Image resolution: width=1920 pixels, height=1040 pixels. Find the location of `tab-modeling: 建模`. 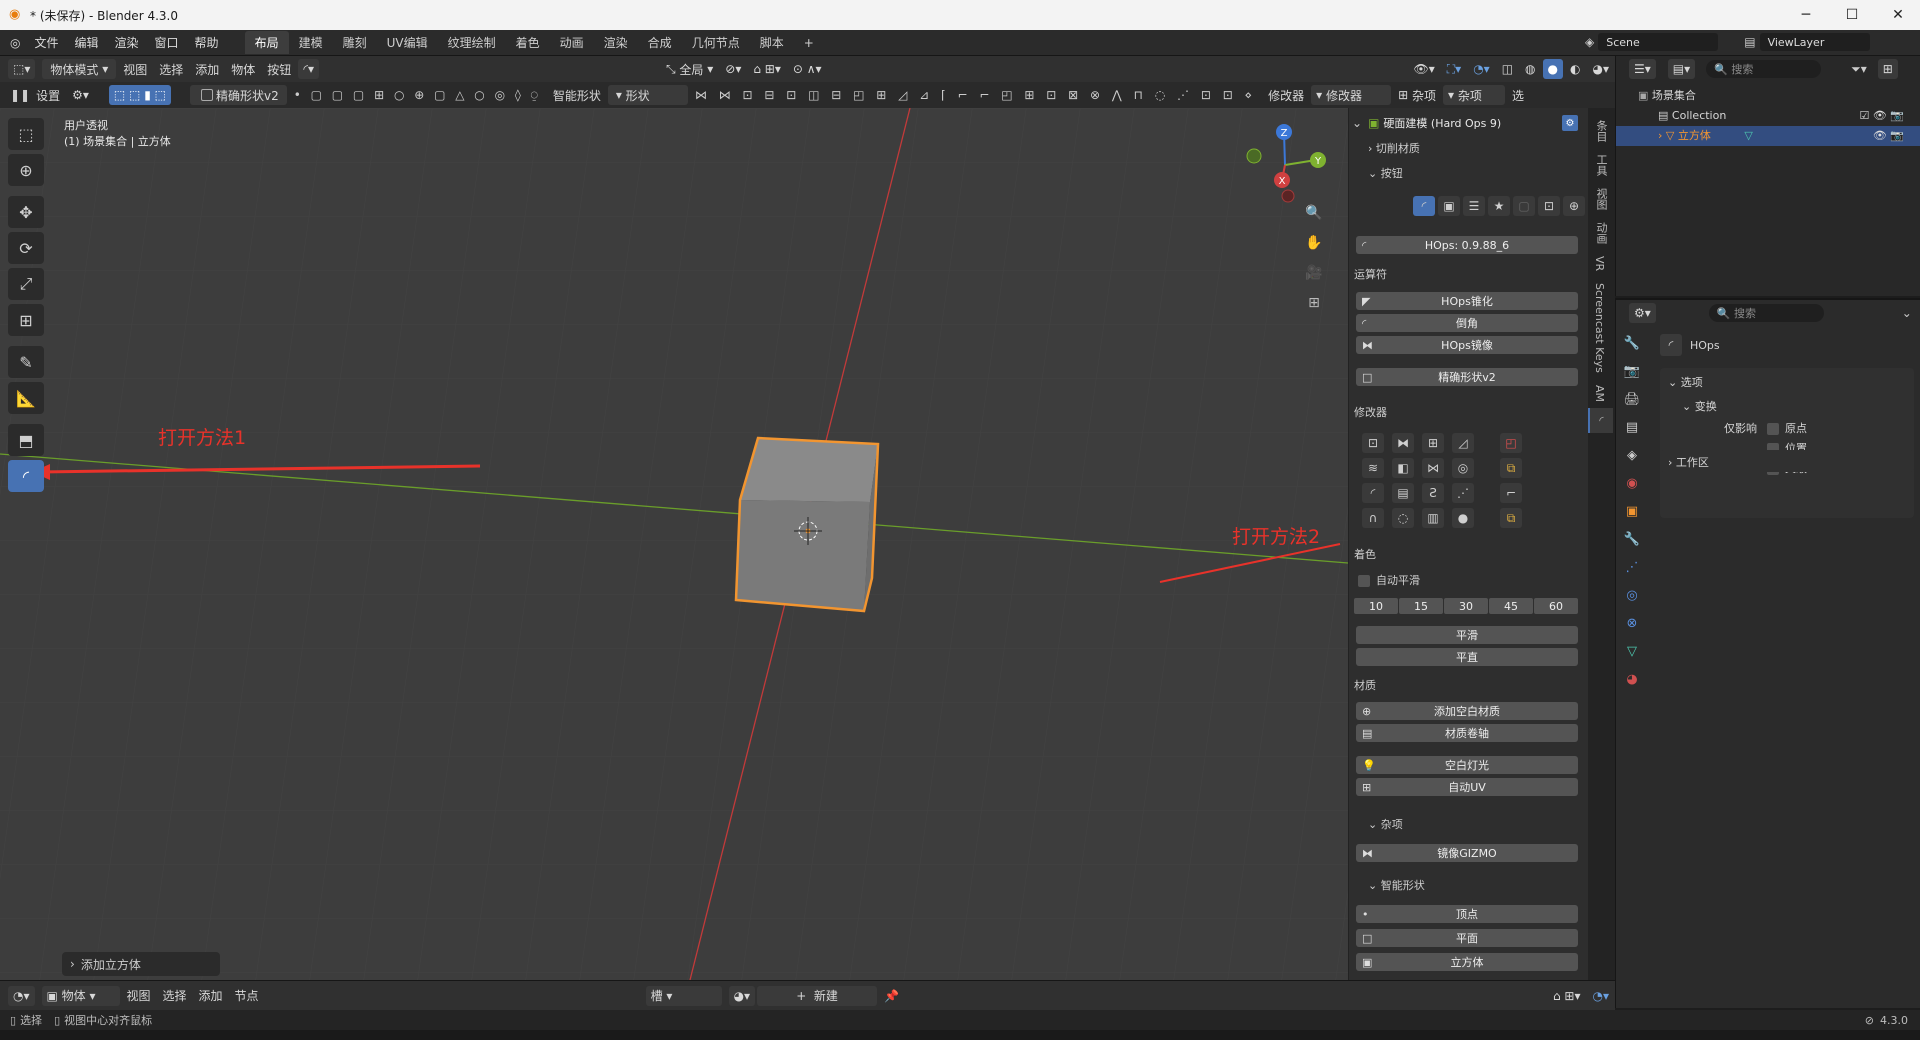

tab-modeling: 建模 is located at coordinates (311, 42).